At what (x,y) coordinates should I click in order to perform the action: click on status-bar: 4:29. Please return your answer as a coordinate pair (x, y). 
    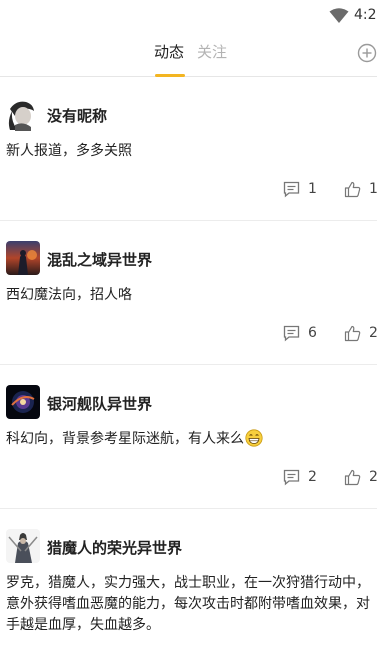
    Looking at the image, I should click on (188, 16).